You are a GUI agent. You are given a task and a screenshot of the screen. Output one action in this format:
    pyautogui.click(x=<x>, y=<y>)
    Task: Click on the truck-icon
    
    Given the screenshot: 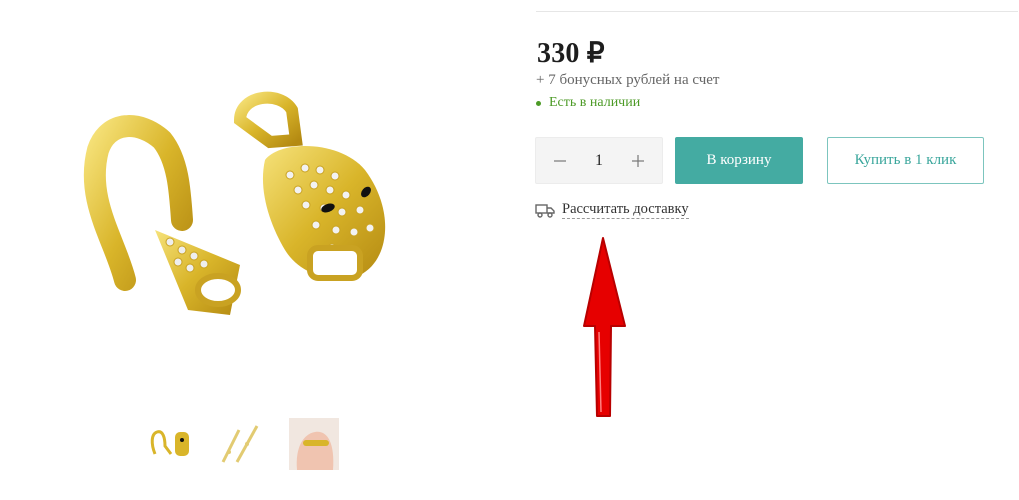 What is the action you would take?
    pyautogui.click(x=545, y=210)
    